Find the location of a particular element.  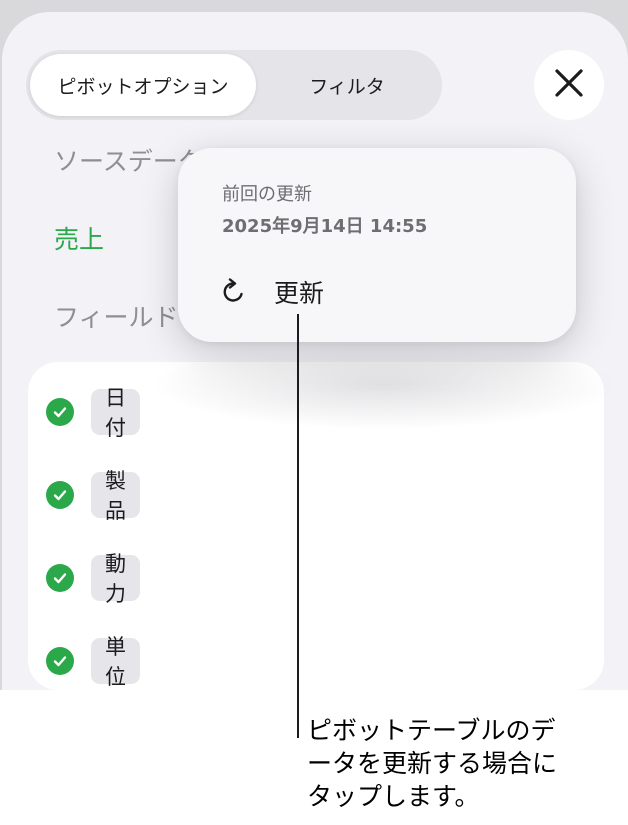

field-chip: 日付 is located at coordinates (115, 413).